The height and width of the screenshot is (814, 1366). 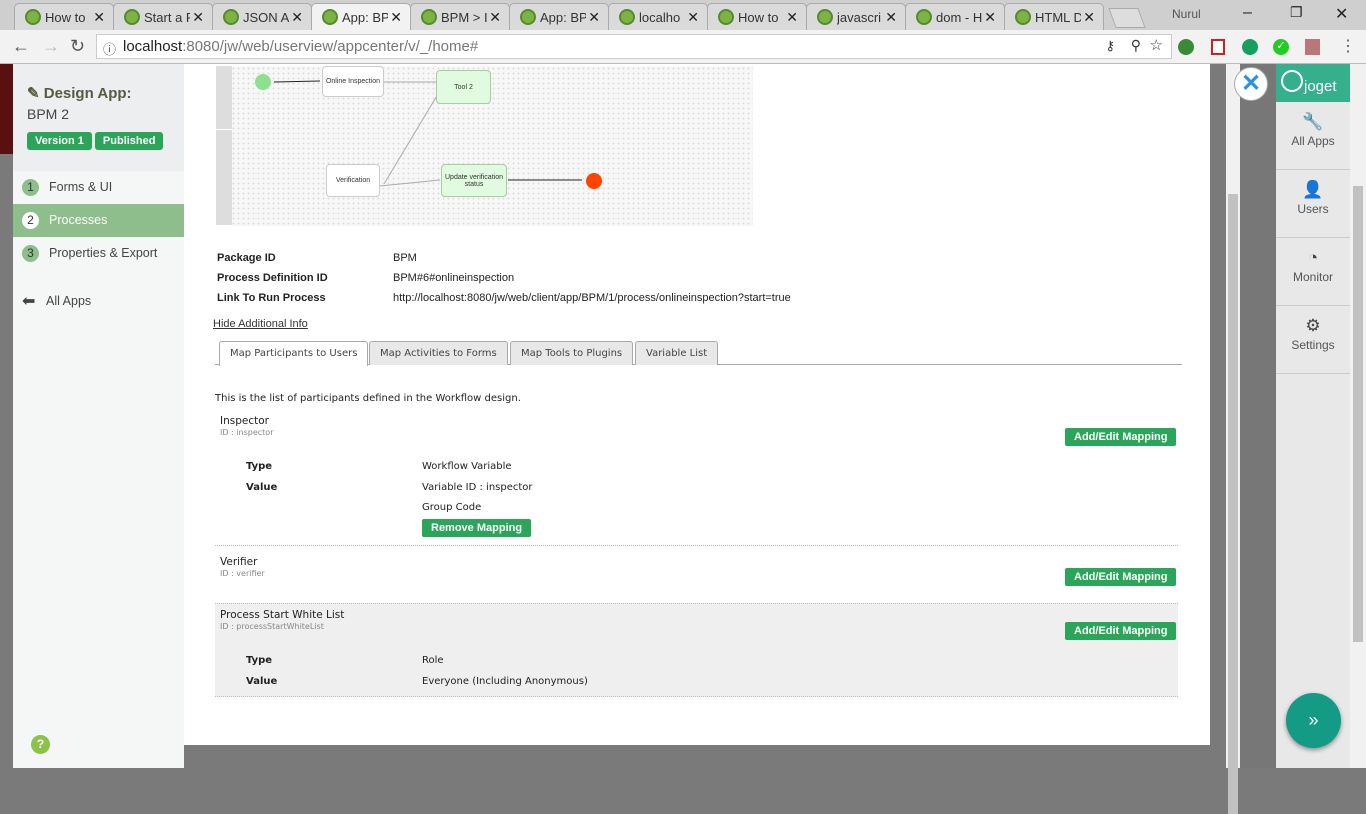 I want to click on step-number: 3, so click(x=30, y=253).